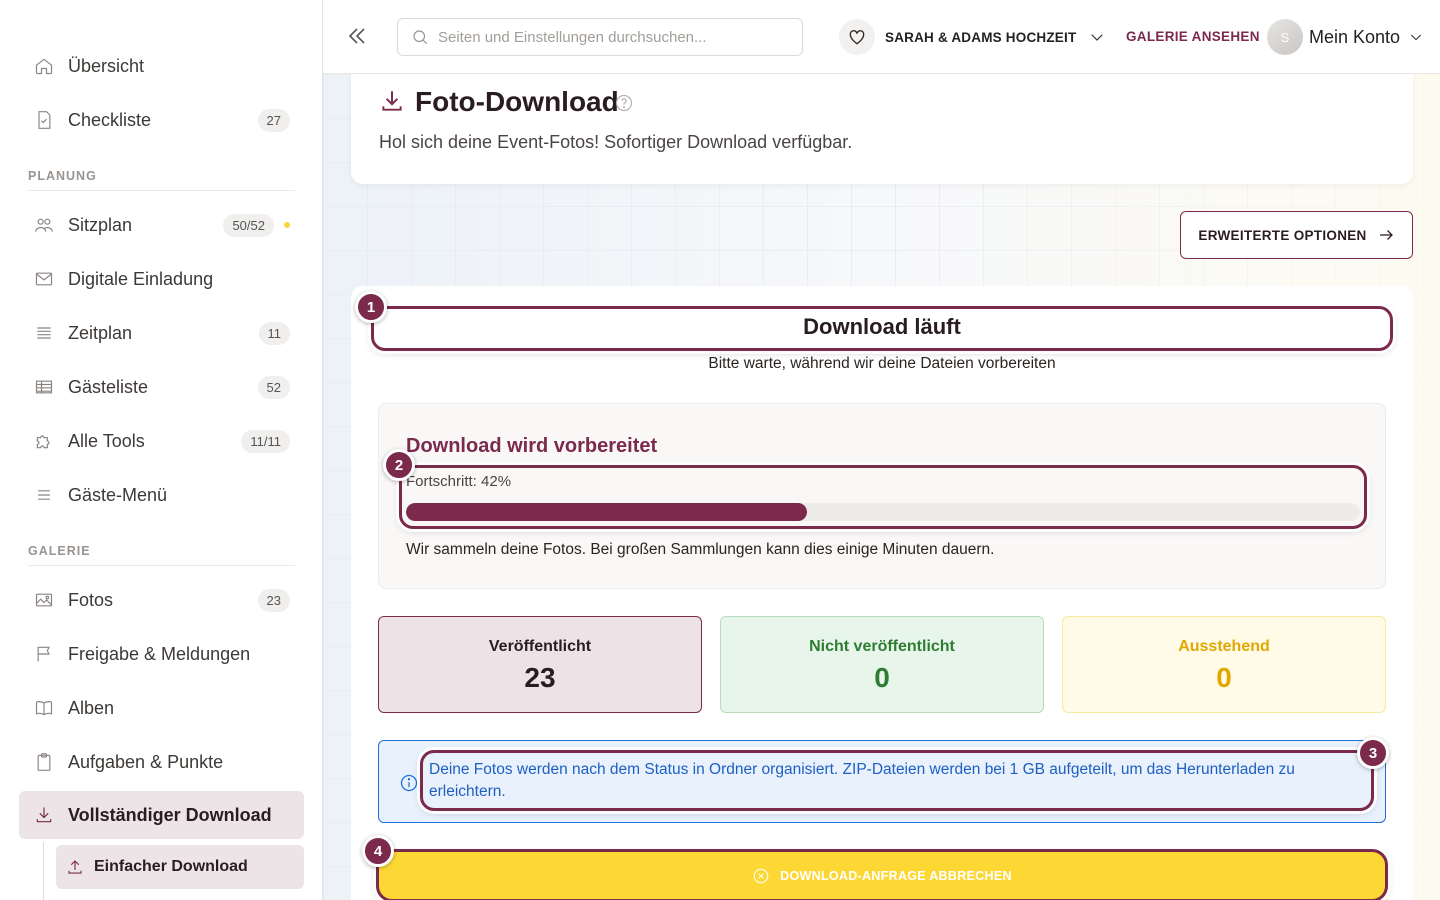 The image size is (1440, 900). I want to click on stat-pending: Ausstehend 0, so click(1224, 664).